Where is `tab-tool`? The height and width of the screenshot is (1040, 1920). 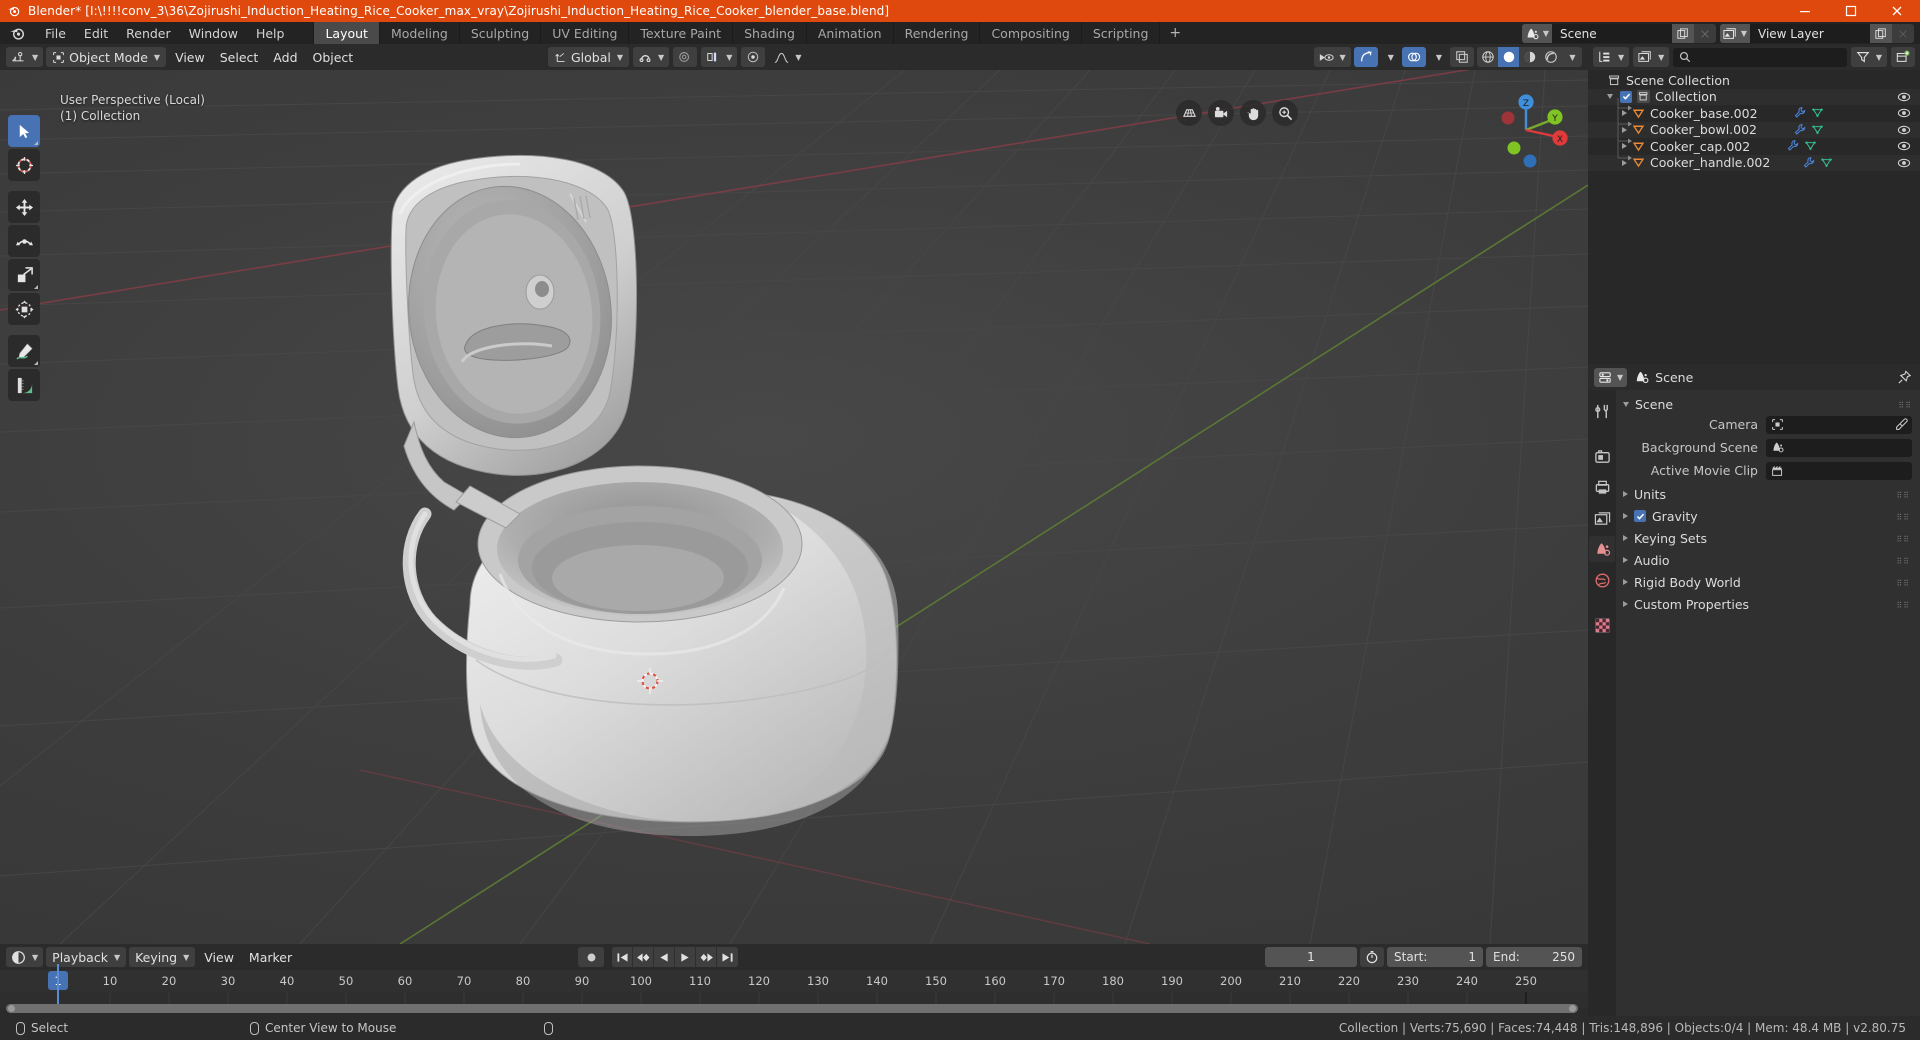 tab-tool is located at coordinates (1602, 411).